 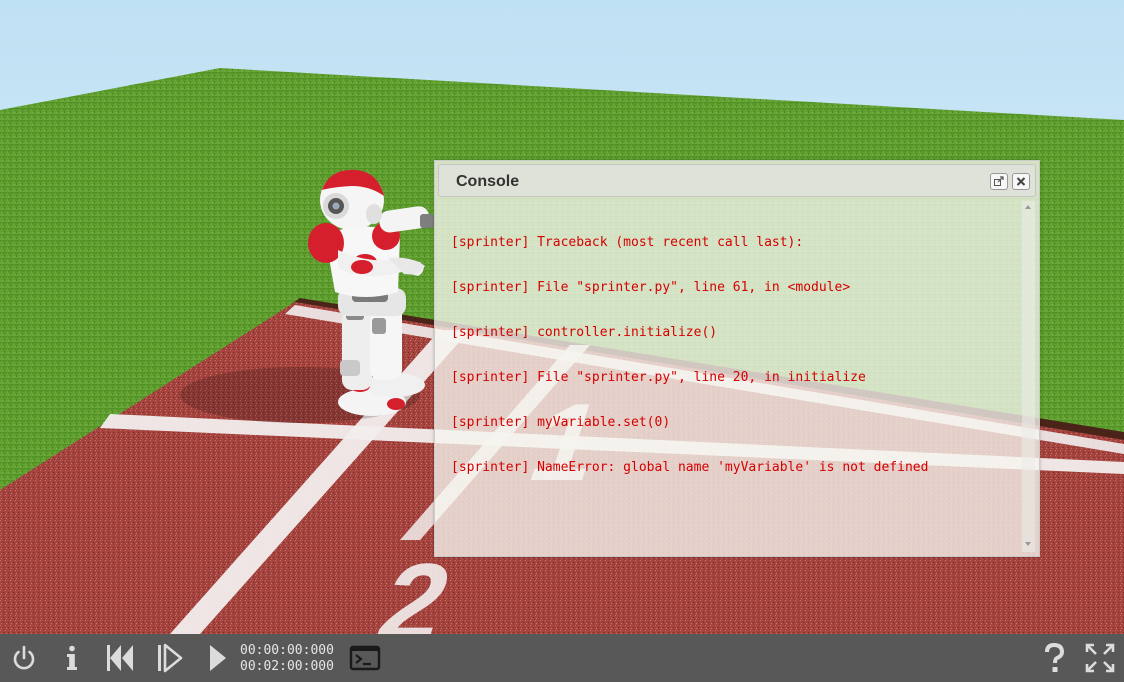 I want to click on simulation-time-display: 00:00:00:000 00:02:00:000, so click(x=287, y=659).